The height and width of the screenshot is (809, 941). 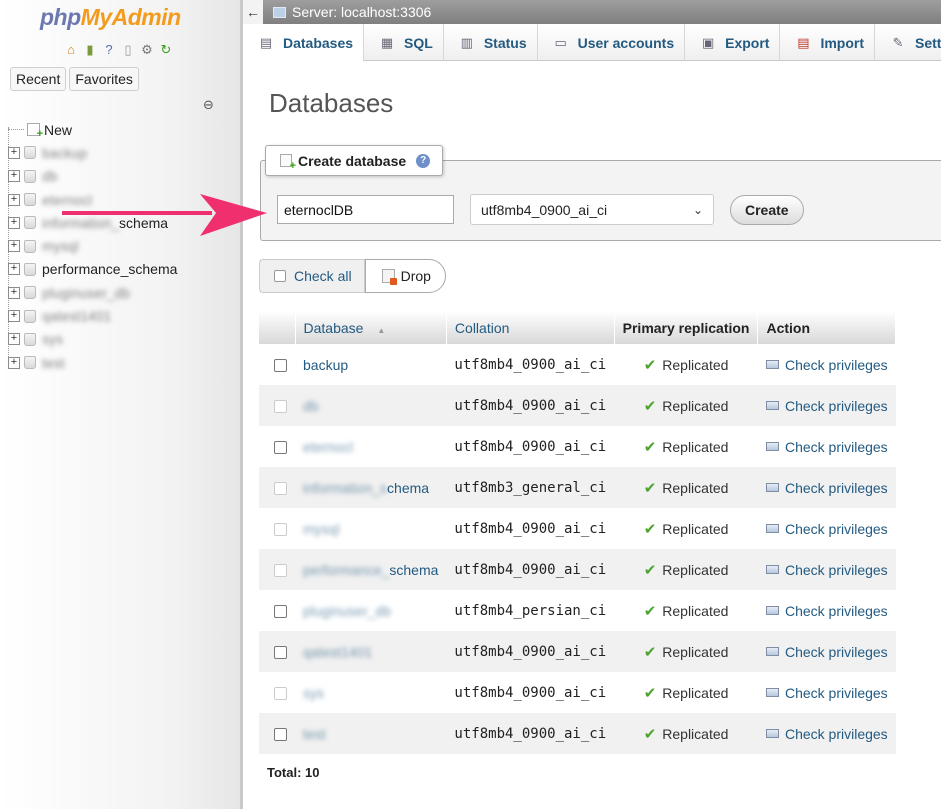 I want to click on database-link: qatest1401, so click(x=337, y=652).